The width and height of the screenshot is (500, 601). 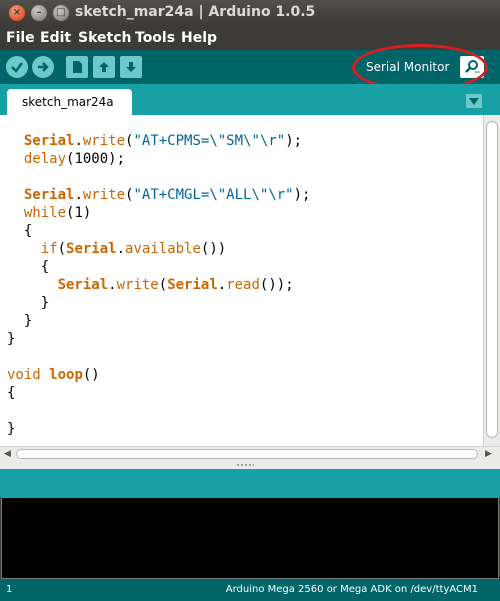 I want to click on window-title: sketch_mar24a | Arduino 1.0.5, so click(x=195, y=12).